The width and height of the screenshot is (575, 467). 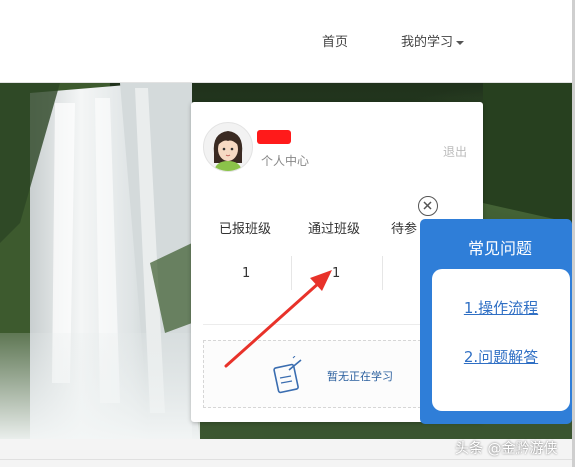 I want to click on close-icon, so click(x=427, y=205).